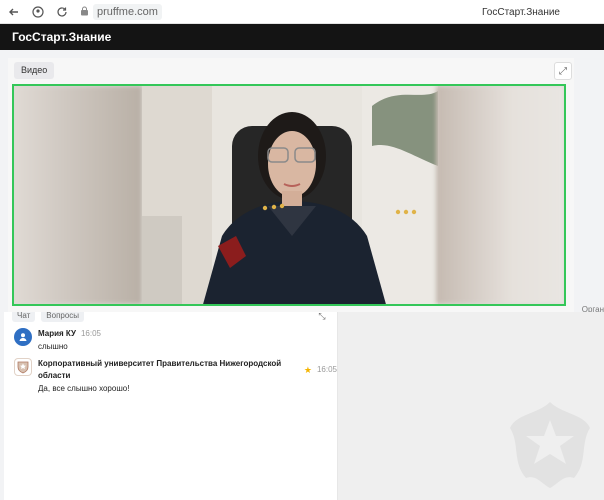  Describe the element at coordinates (24, 317) in the screenshot. I see `tab-chat: Чат` at that location.